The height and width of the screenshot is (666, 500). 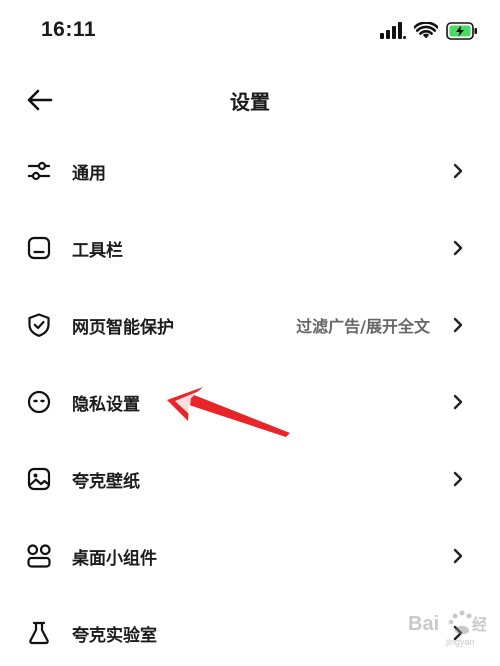 I want to click on item-label: 通用, so click(x=89, y=174).